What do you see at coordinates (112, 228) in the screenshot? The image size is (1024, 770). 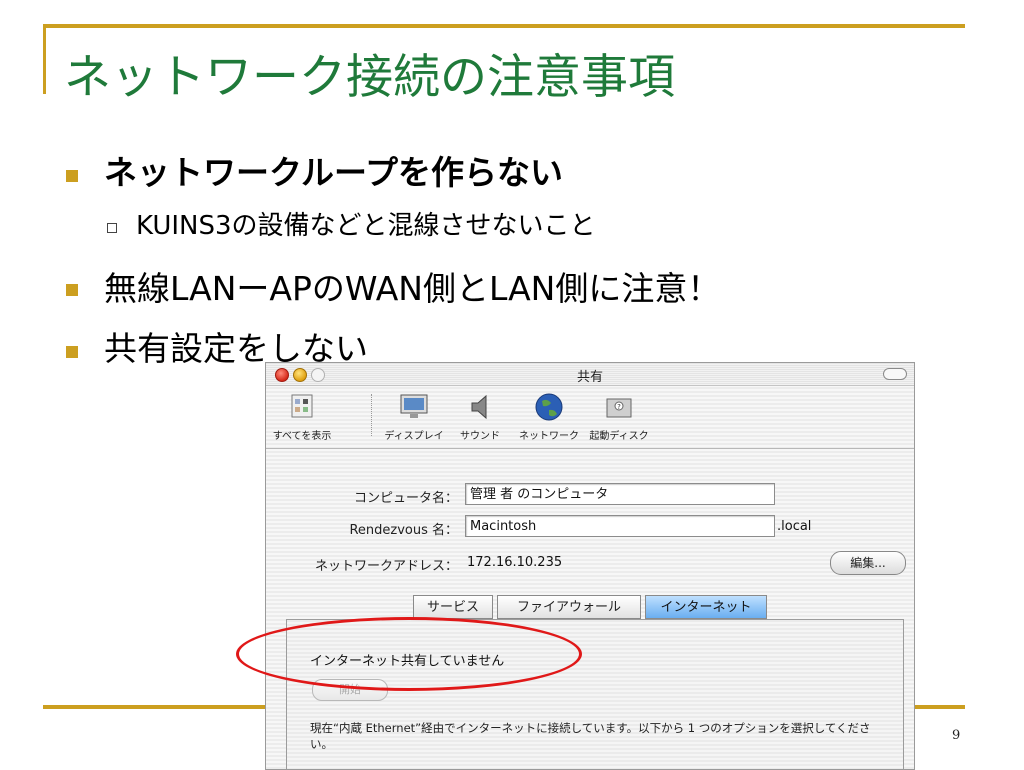 I see `sub-bullet-square-icon` at bounding box center [112, 228].